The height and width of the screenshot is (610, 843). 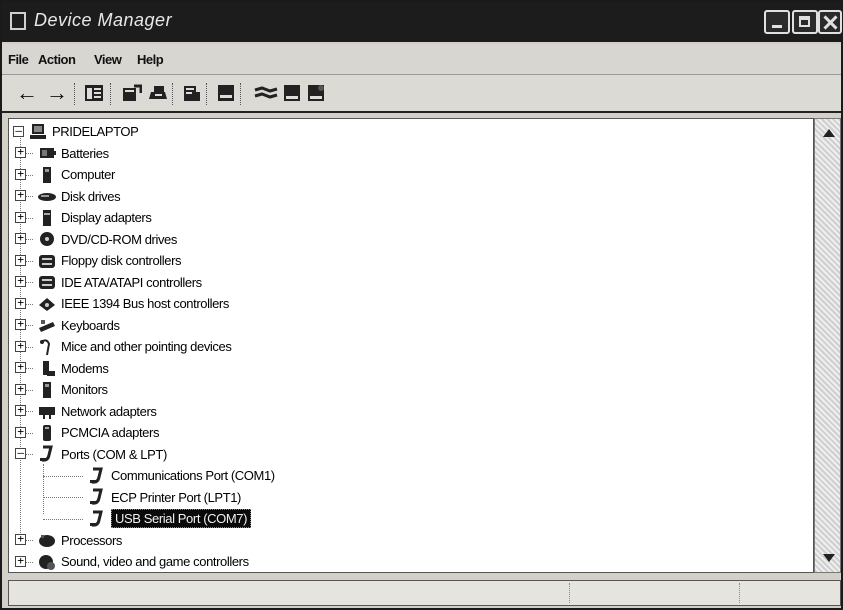 I want to click on tree-category-label: IEEE 1394 Bus host controllers, so click(x=145, y=303).